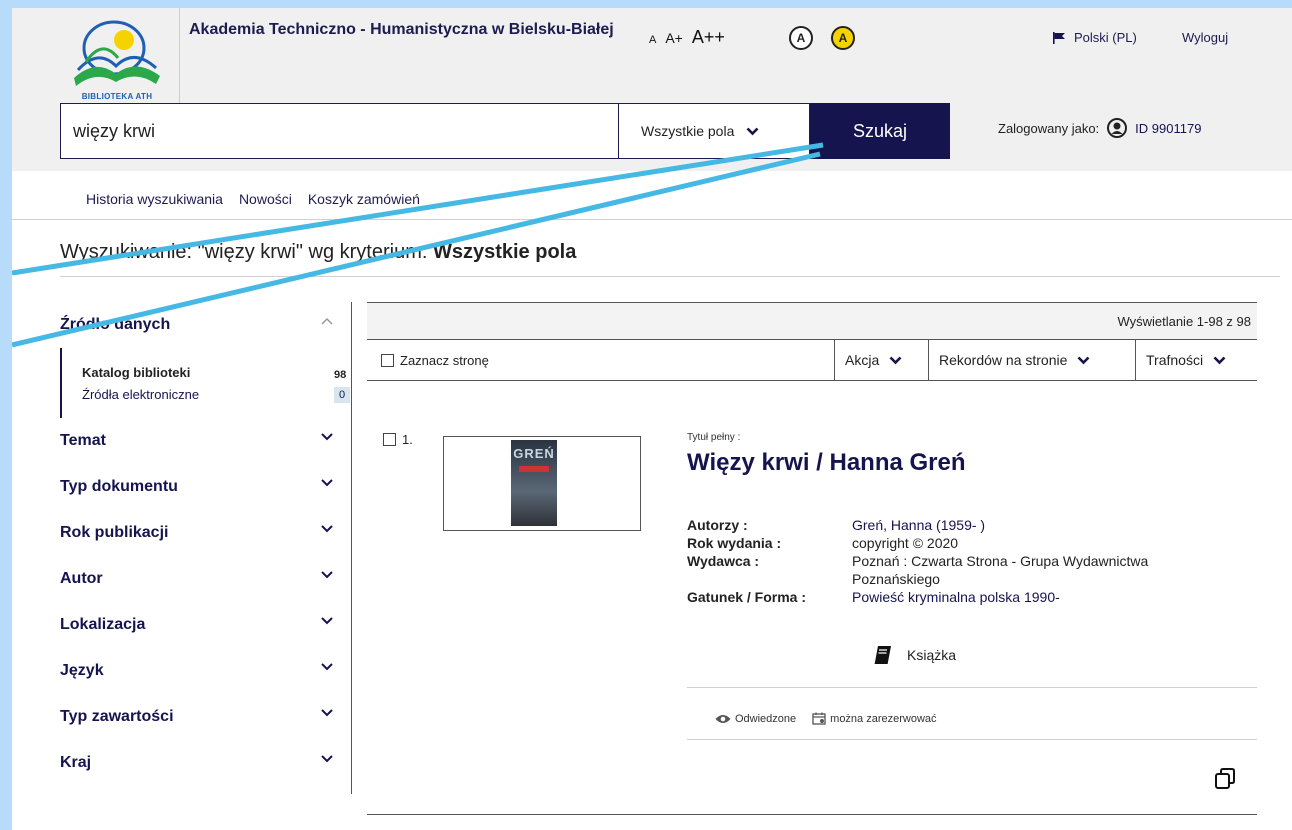  Describe the element at coordinates (205, 533) in the screenshot. I see `facet-publication-year: Rok publikacji` at that location.